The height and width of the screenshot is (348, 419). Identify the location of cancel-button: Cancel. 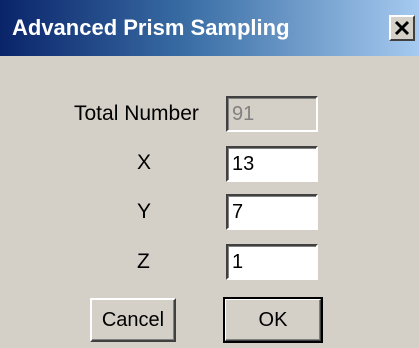
(133, 320).